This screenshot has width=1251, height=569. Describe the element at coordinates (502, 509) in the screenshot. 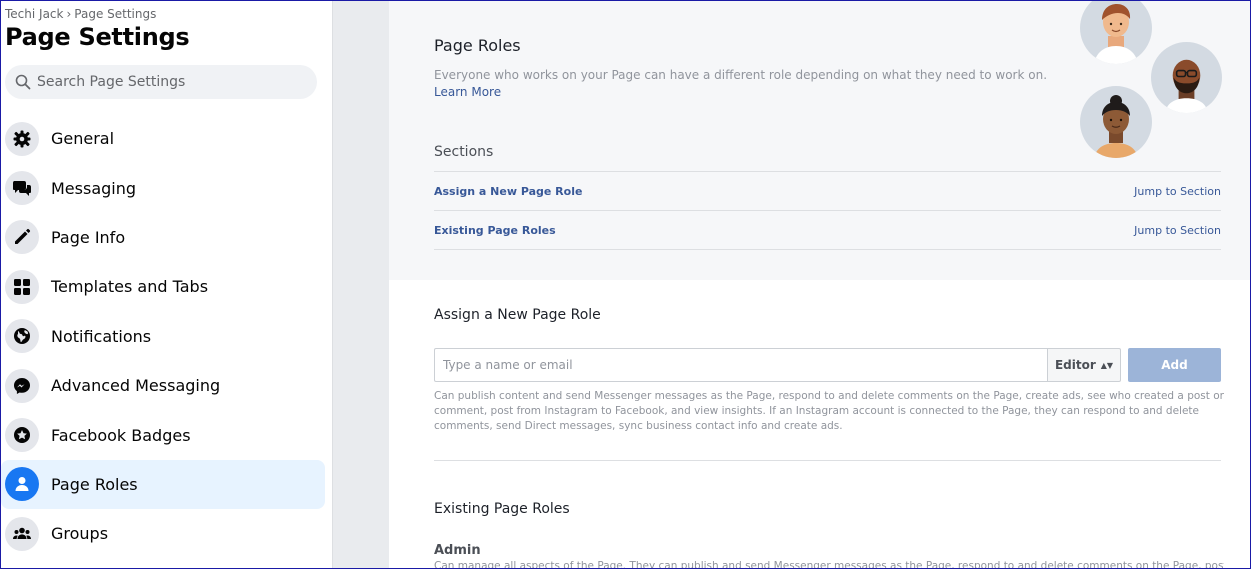

I see `existing-roles-title: Existing Page Roles` at that location.